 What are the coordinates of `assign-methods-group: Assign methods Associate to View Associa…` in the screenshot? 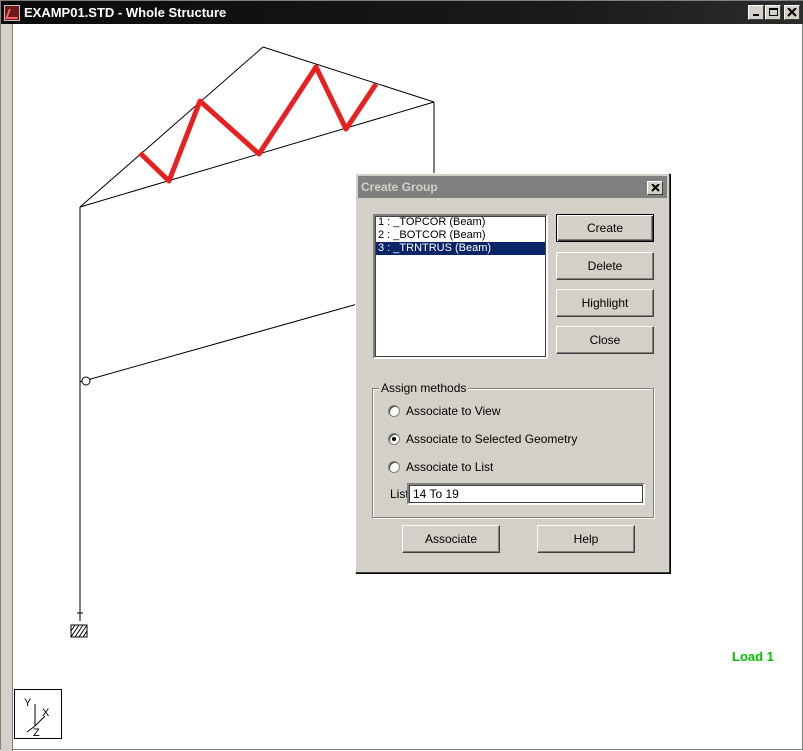 It's located at (513, 449).